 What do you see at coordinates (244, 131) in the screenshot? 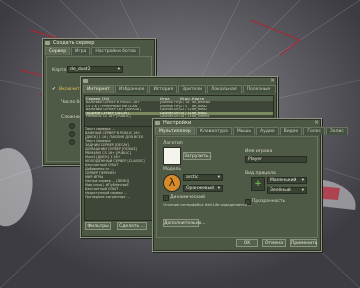
I see `tab-mouse: Мышь` at bounding box center [244, 131].